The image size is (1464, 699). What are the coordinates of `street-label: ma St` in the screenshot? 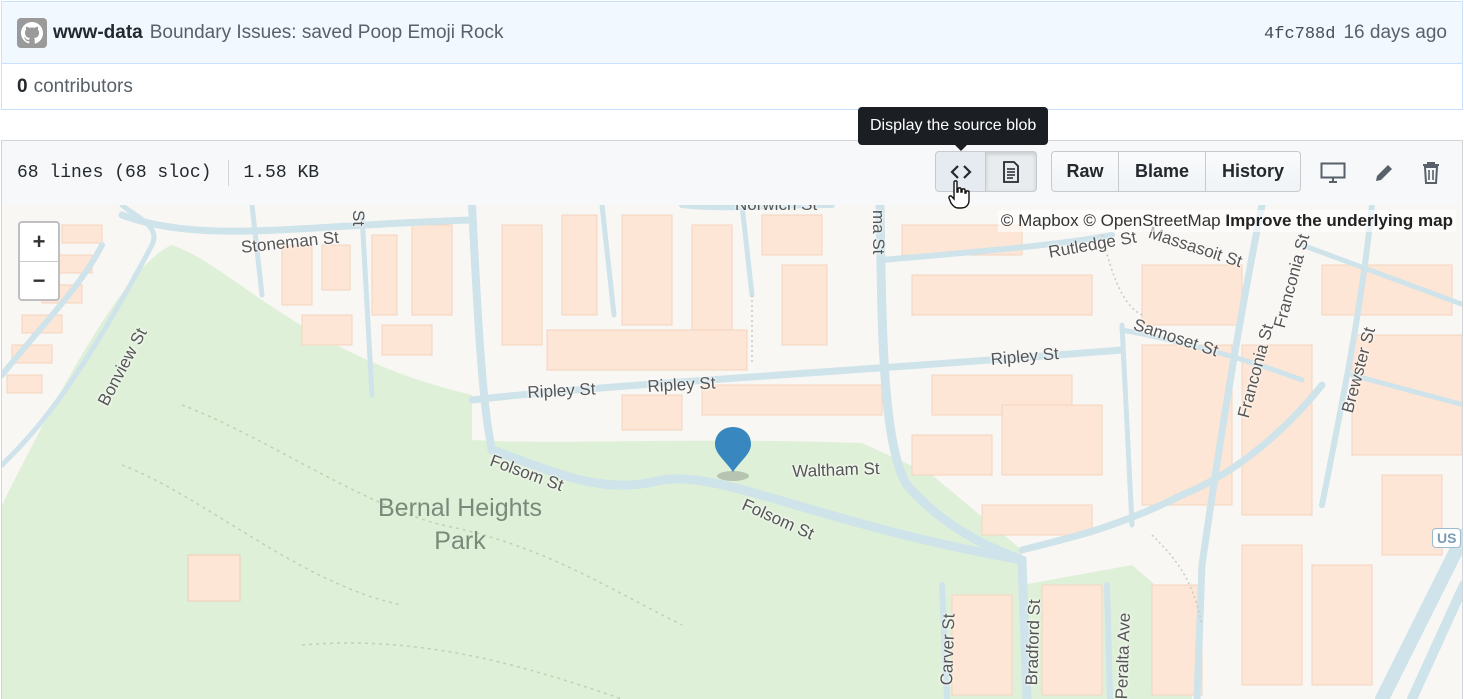 It's located at (878, 232).